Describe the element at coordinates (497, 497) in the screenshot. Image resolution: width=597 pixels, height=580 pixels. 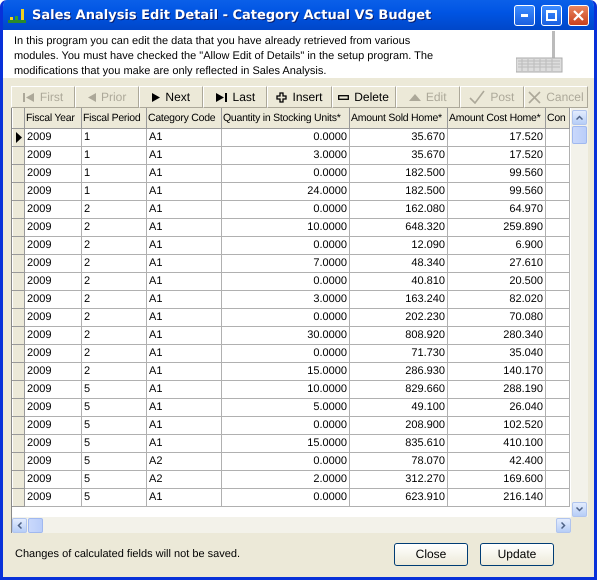
I see `table-cell: 216.140` at that location.